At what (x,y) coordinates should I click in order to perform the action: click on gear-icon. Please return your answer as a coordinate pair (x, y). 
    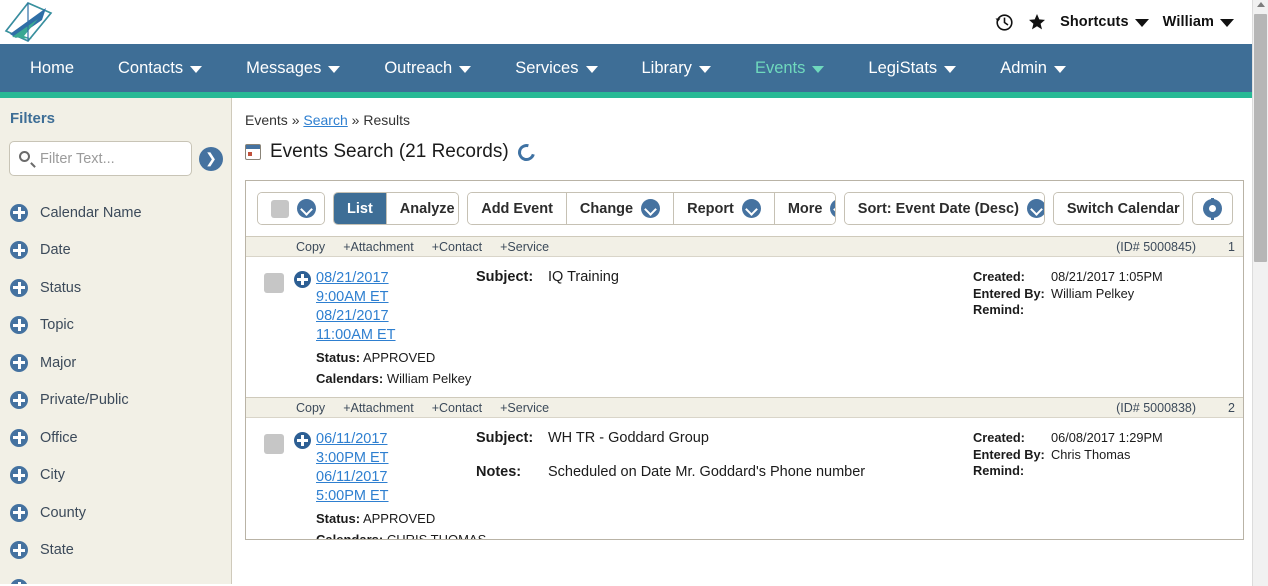
    Looking at the image, I should click on (1212, 208).